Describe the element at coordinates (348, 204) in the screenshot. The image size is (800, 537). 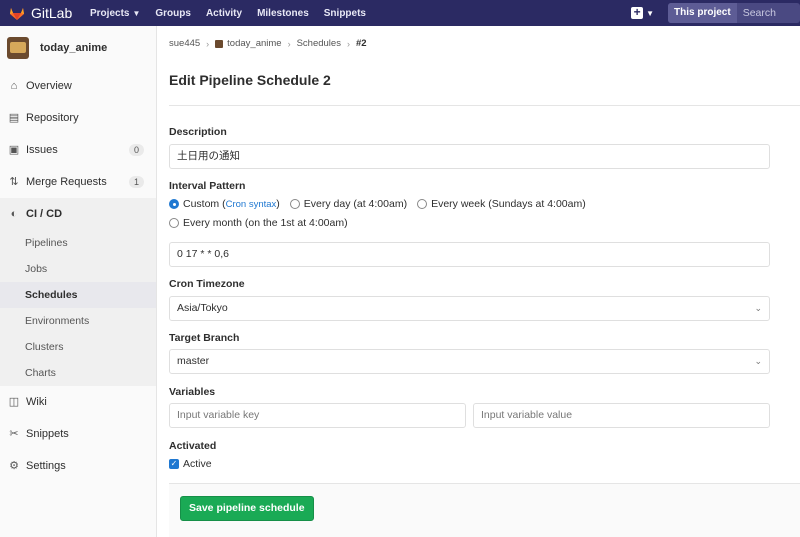
I see `radio-every-day: Every day (at 4:00am)` at that location.